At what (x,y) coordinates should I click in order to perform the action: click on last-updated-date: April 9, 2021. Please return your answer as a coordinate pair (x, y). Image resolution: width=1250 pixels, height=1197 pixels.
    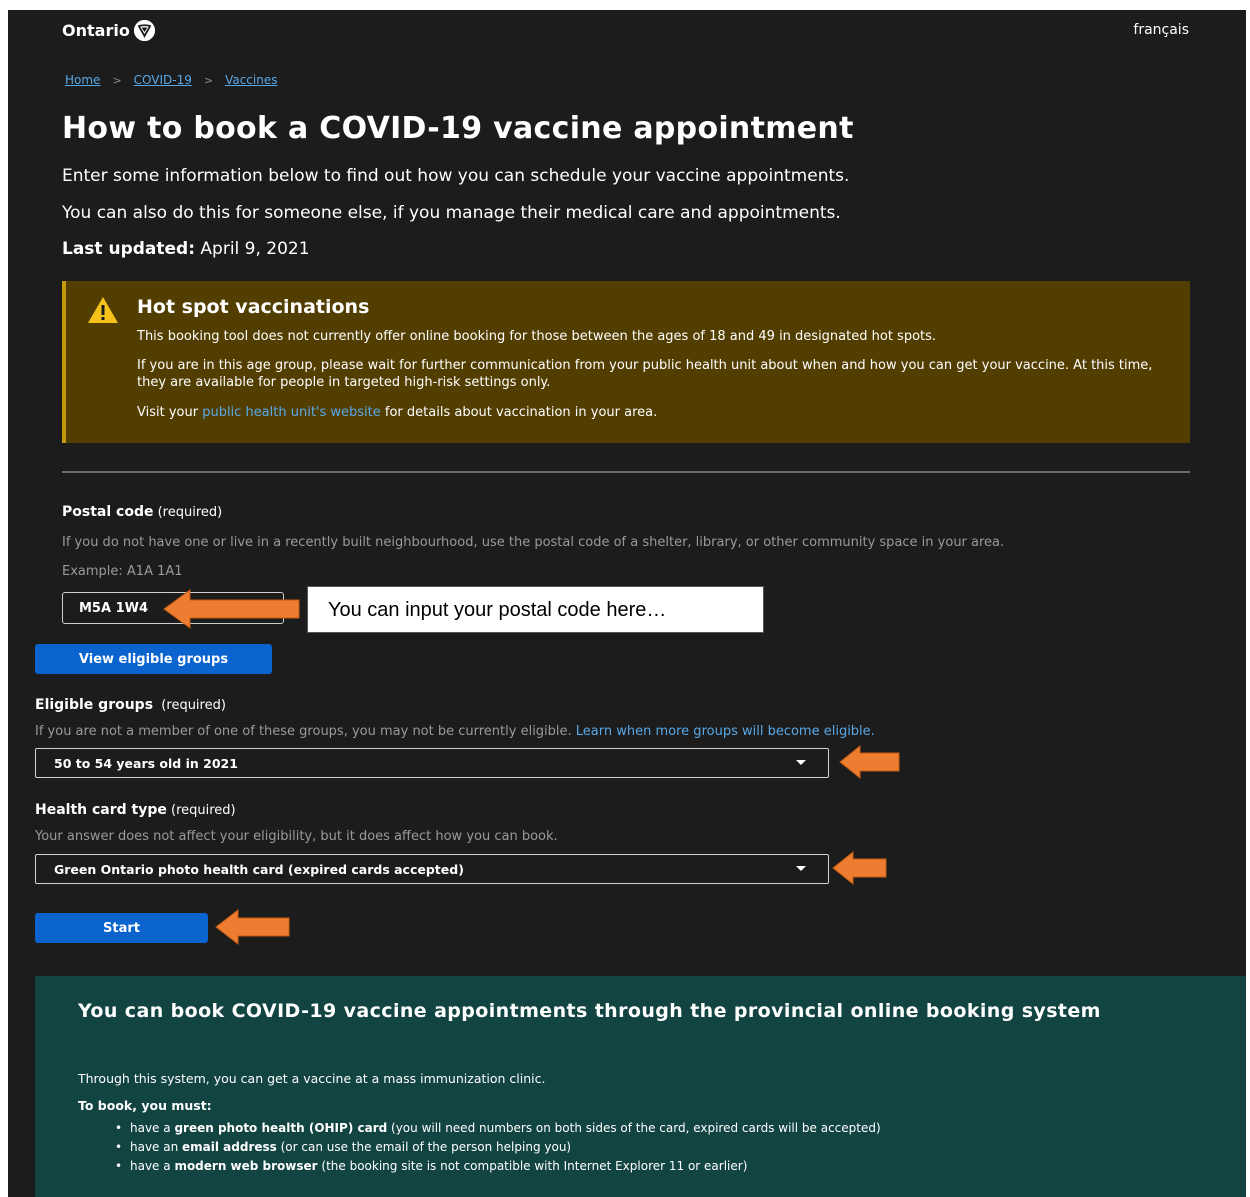
    Looking at the image, I should click on (252, 249).